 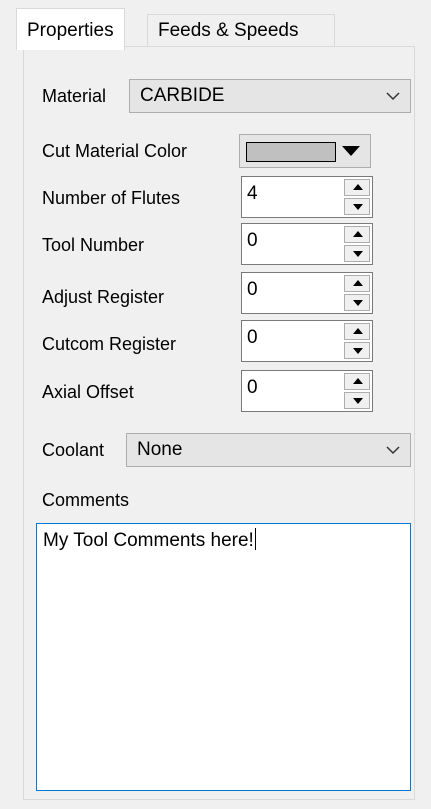 What do you see at coordinates (88, 392) in the screenshot?
I see `axial-offset-label: Axial Offset` at bounding box center [88, 392].